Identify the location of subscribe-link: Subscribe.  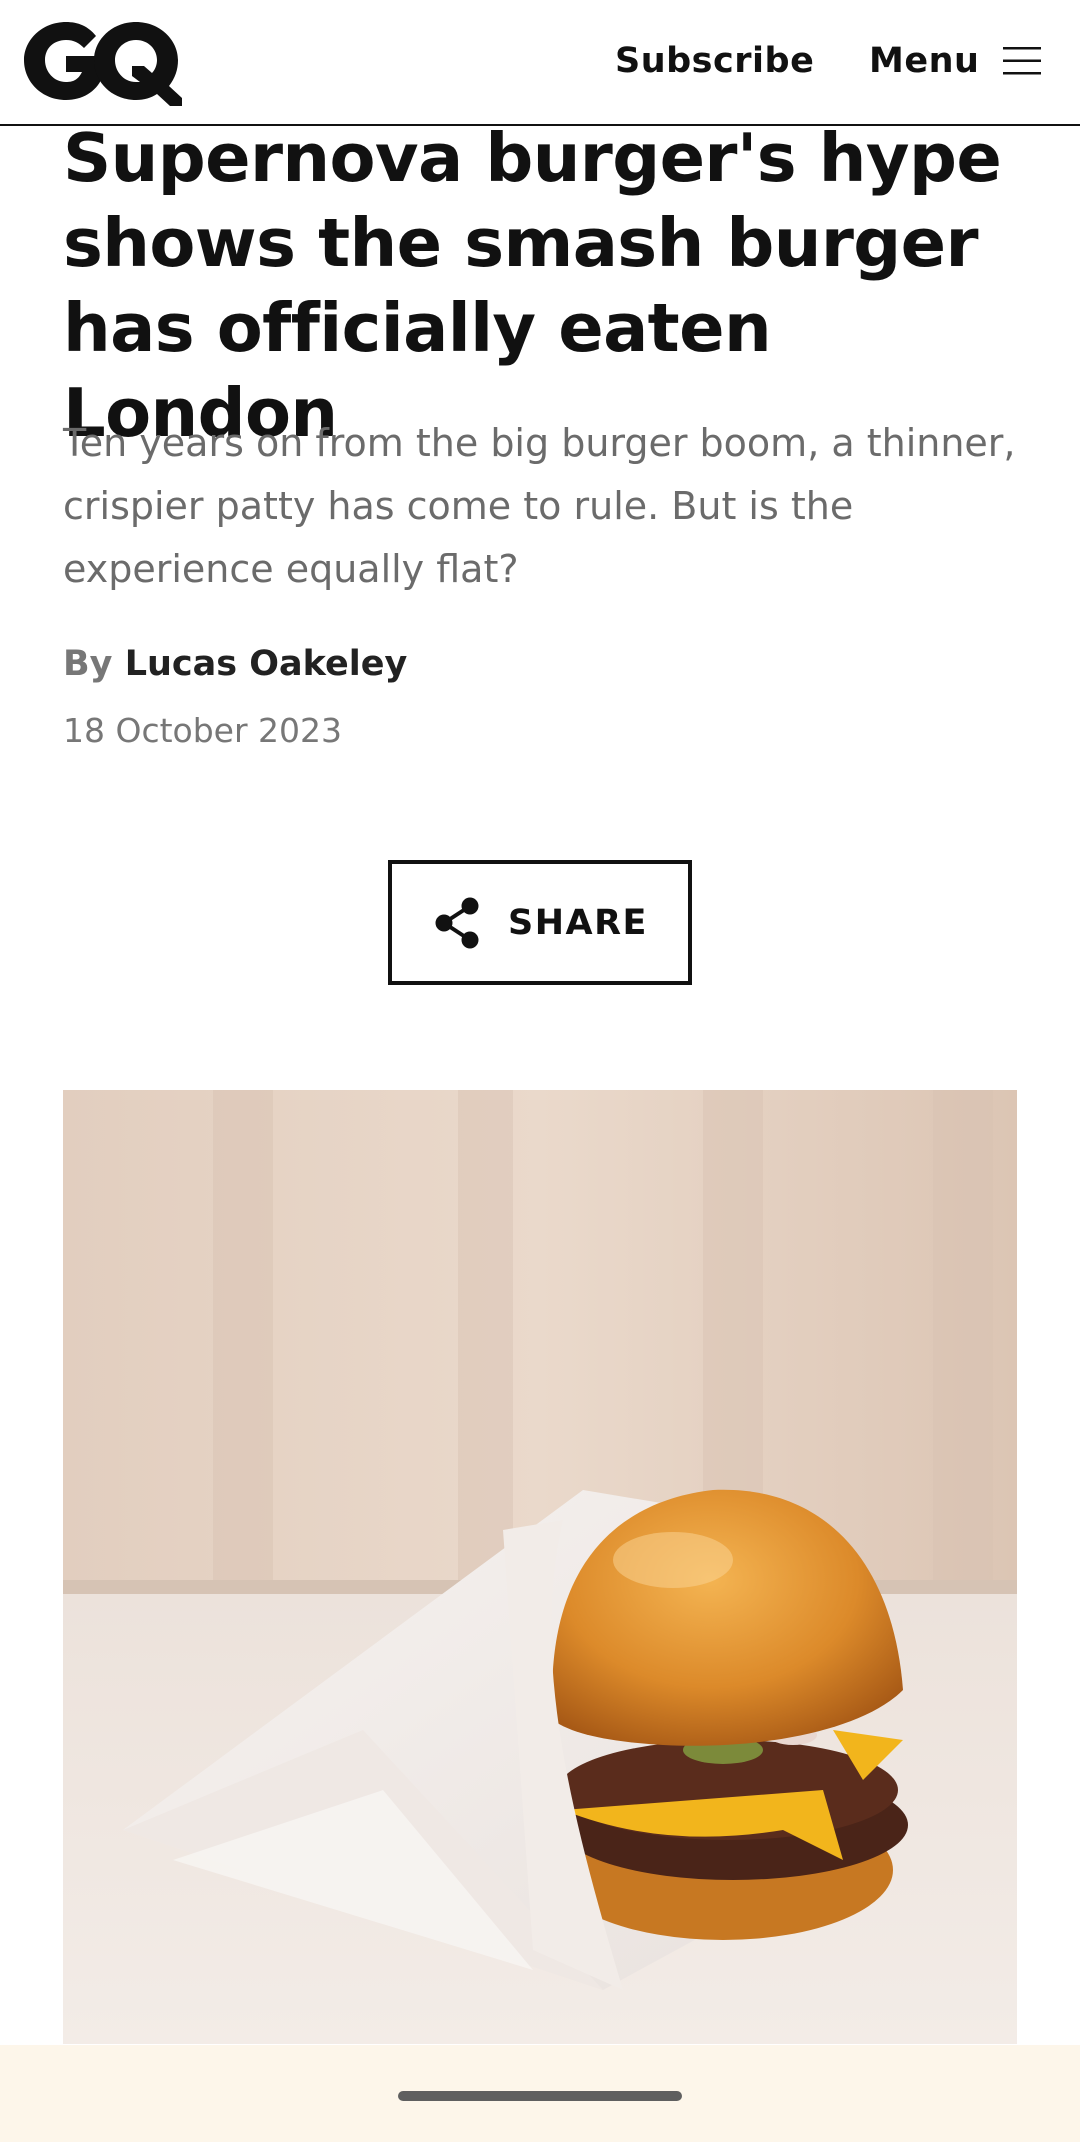
(714, 61).